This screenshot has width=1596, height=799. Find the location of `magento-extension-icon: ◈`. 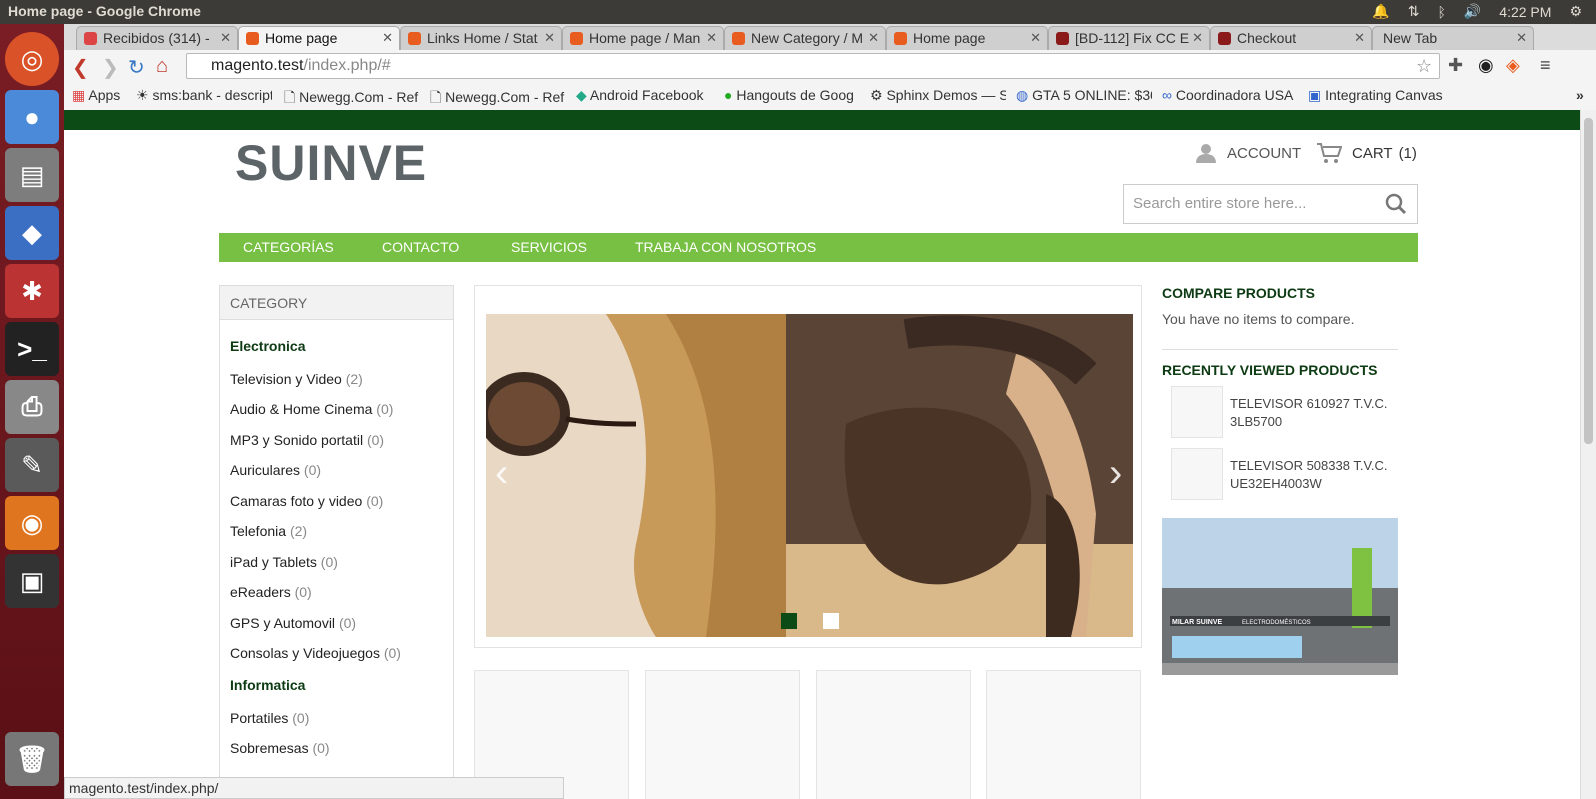

magento-extension-icon: ◈ is located at coordinates (1513, 65).